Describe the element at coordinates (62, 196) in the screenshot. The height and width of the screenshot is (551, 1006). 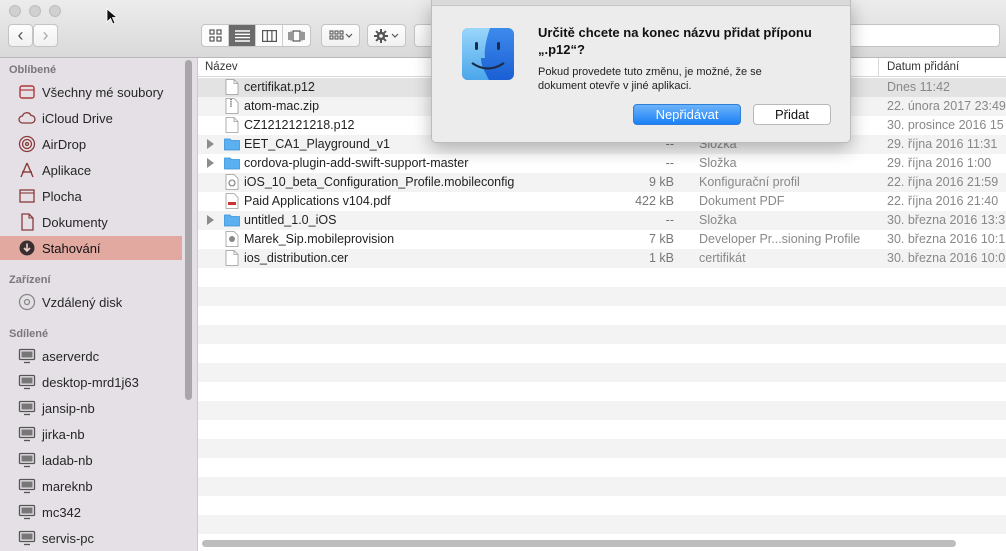
I see `sidebar-item-label: Plocha` at that location.